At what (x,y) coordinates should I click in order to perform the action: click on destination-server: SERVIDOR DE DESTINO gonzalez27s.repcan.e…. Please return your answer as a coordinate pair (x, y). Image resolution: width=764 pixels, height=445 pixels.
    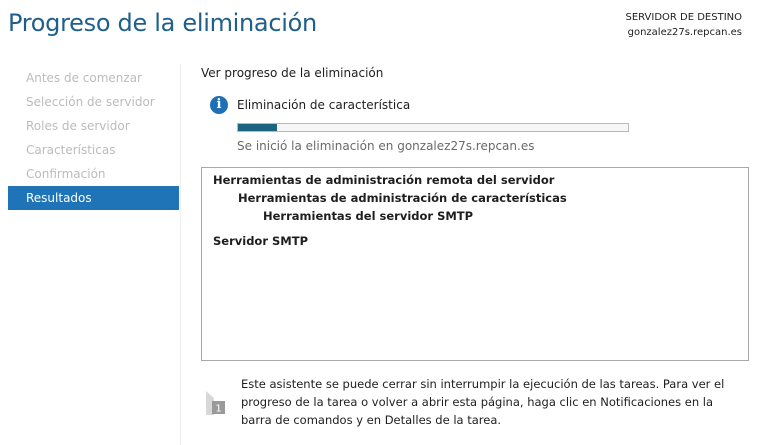
    Looking at the image, I should click on (683, 25).